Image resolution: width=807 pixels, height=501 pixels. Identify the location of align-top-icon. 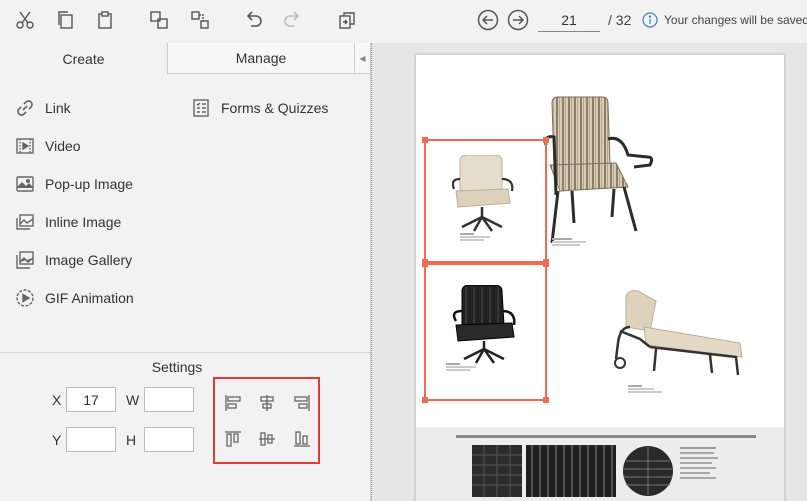
(233, 439).